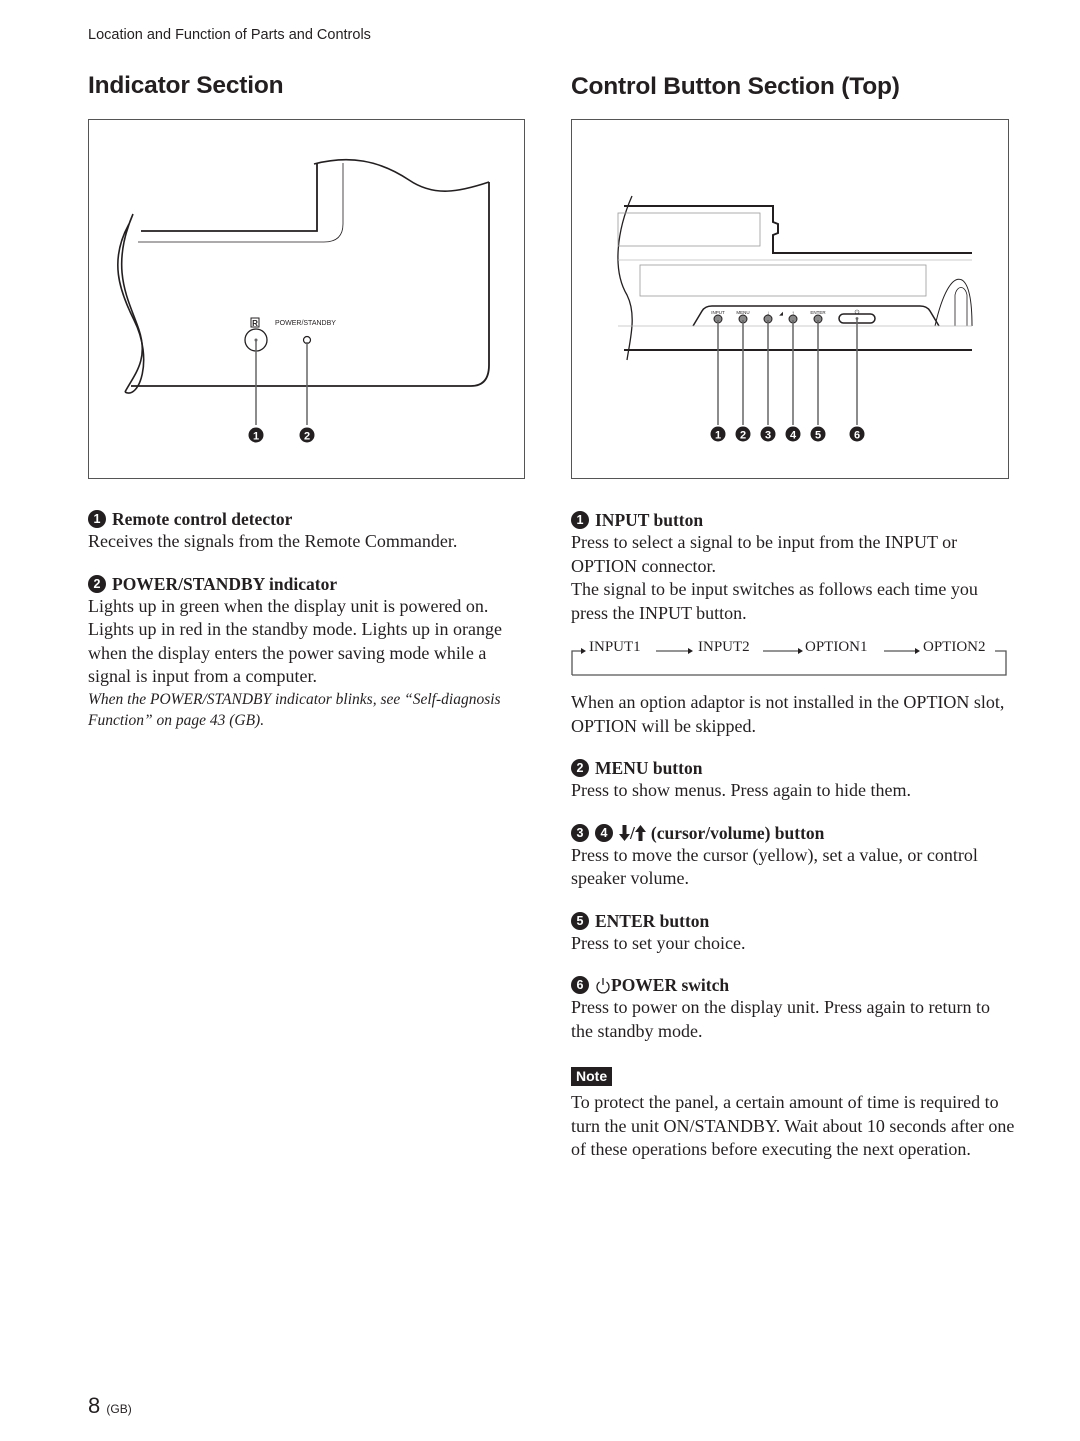  I want to click on body-bottom-right-edge, so click(310, 284).